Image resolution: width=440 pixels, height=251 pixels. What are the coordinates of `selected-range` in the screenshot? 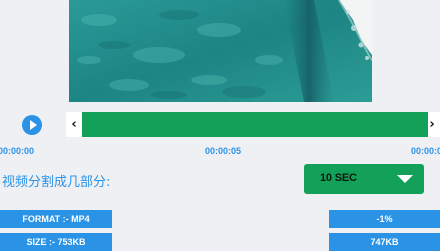 It's located at (255, 124).